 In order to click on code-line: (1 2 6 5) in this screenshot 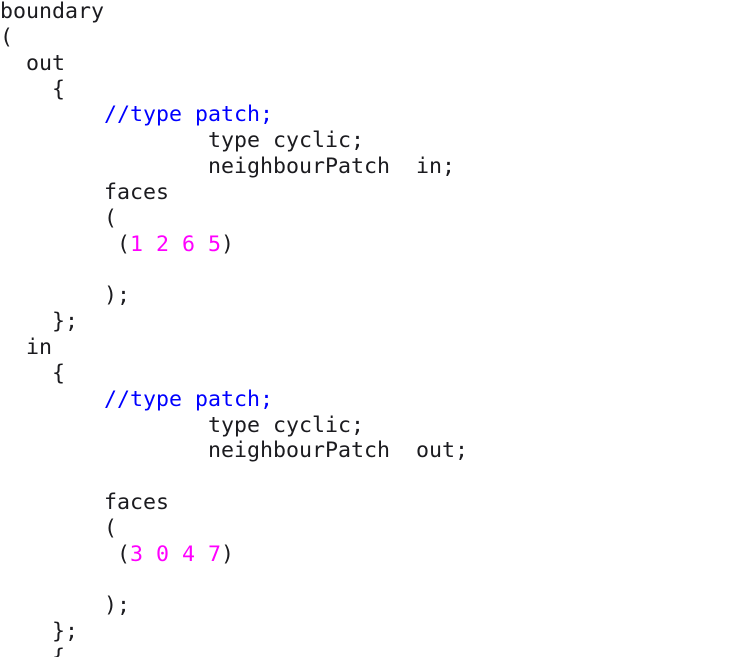, I will do `click(234, 245)`.